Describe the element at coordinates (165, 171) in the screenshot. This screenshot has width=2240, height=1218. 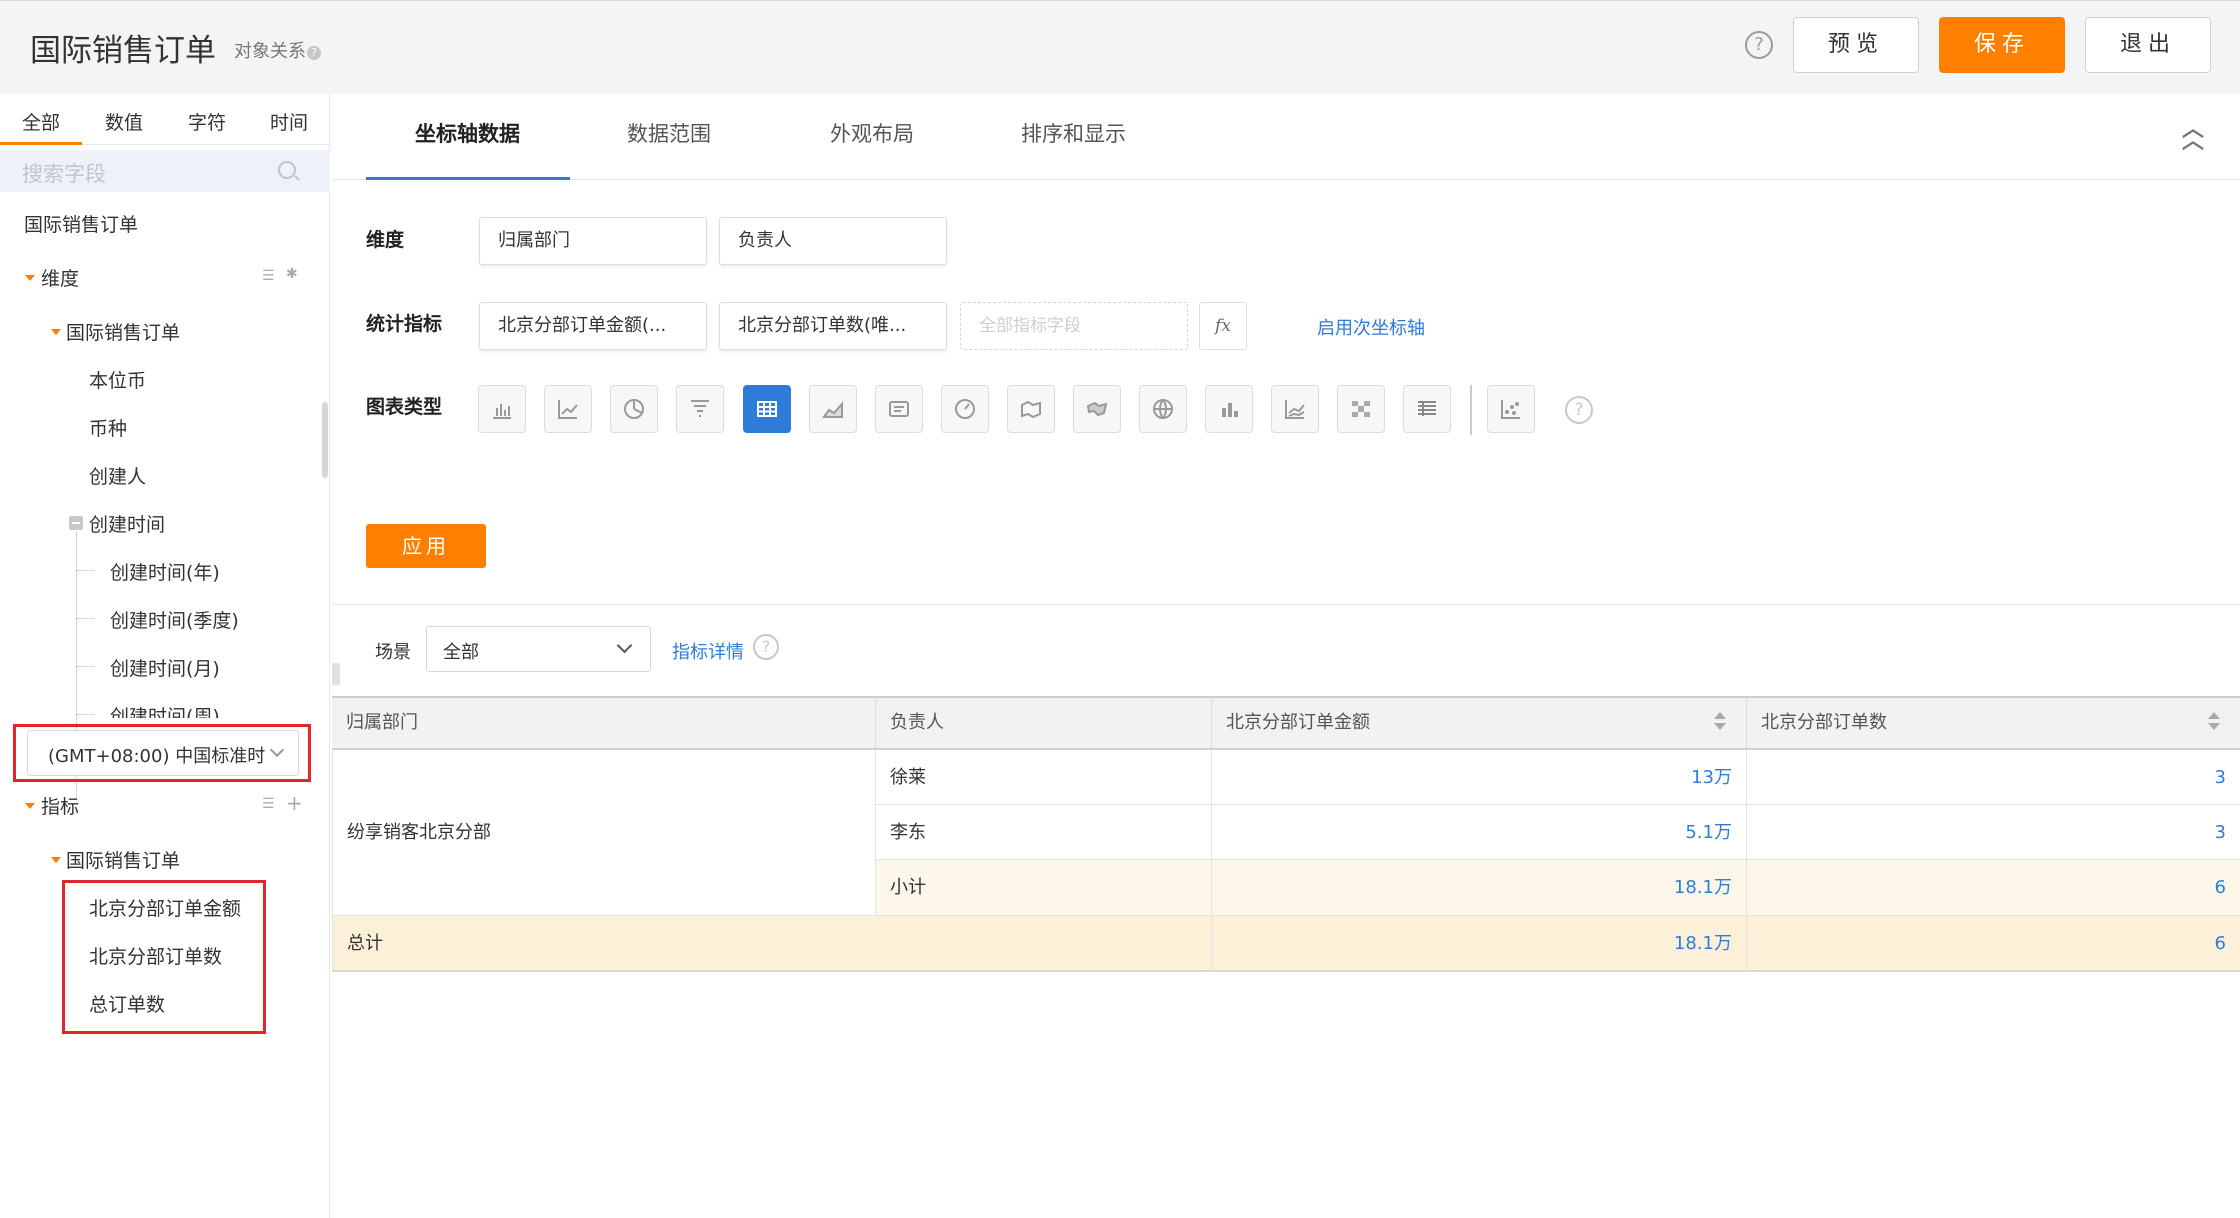
I see `field-search: 搜索字段` at that location.